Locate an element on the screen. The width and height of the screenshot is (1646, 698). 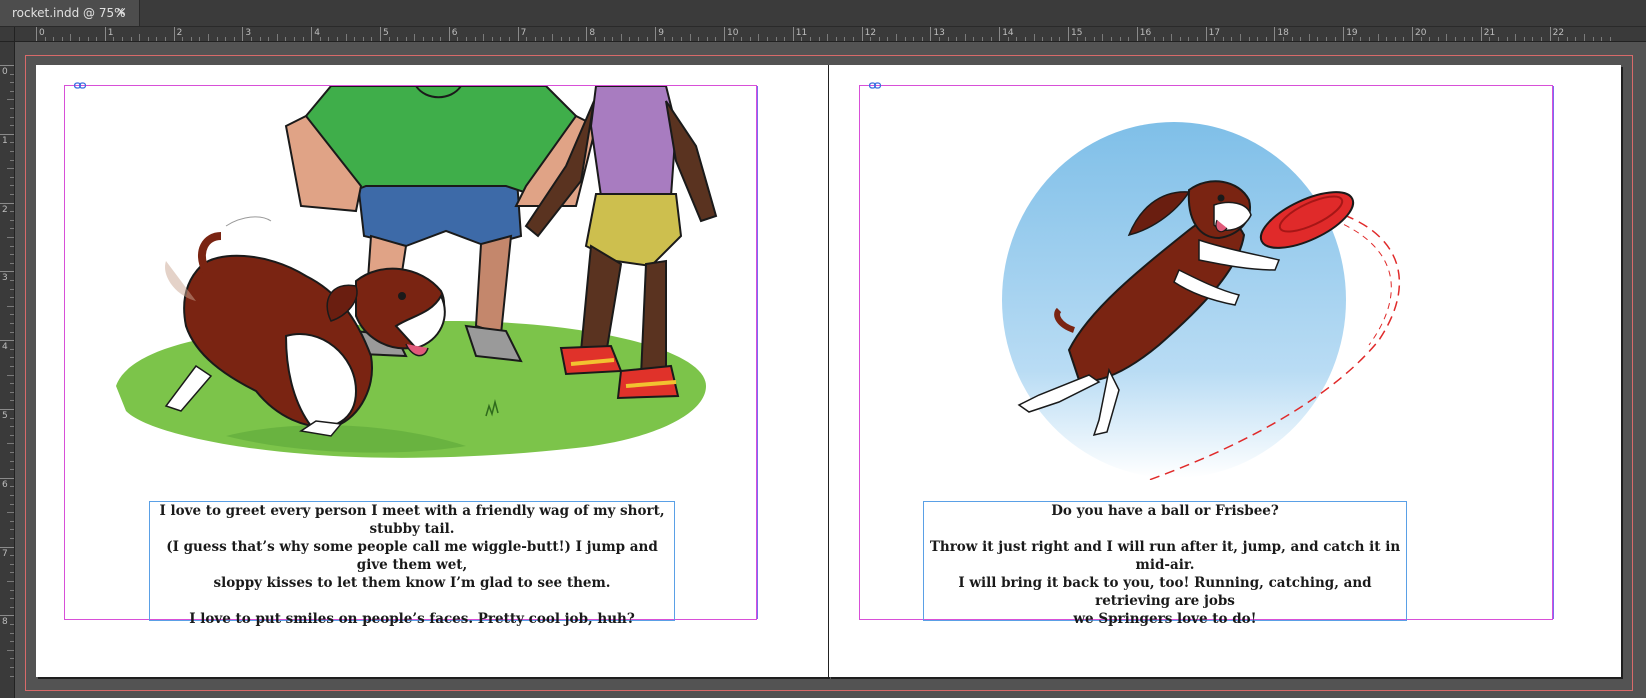
ruler-label: 18 is located at coordinates (1283, 33).